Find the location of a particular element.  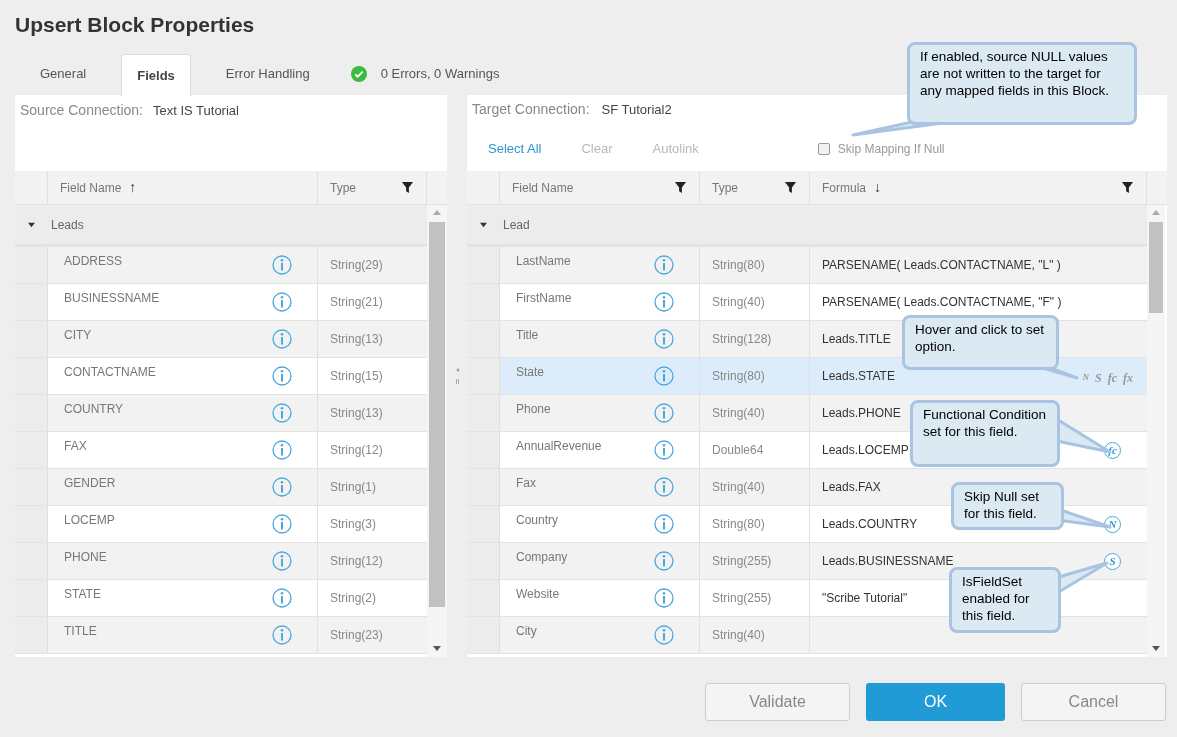

field-type: String(128) is located at coordinates (742, 339).